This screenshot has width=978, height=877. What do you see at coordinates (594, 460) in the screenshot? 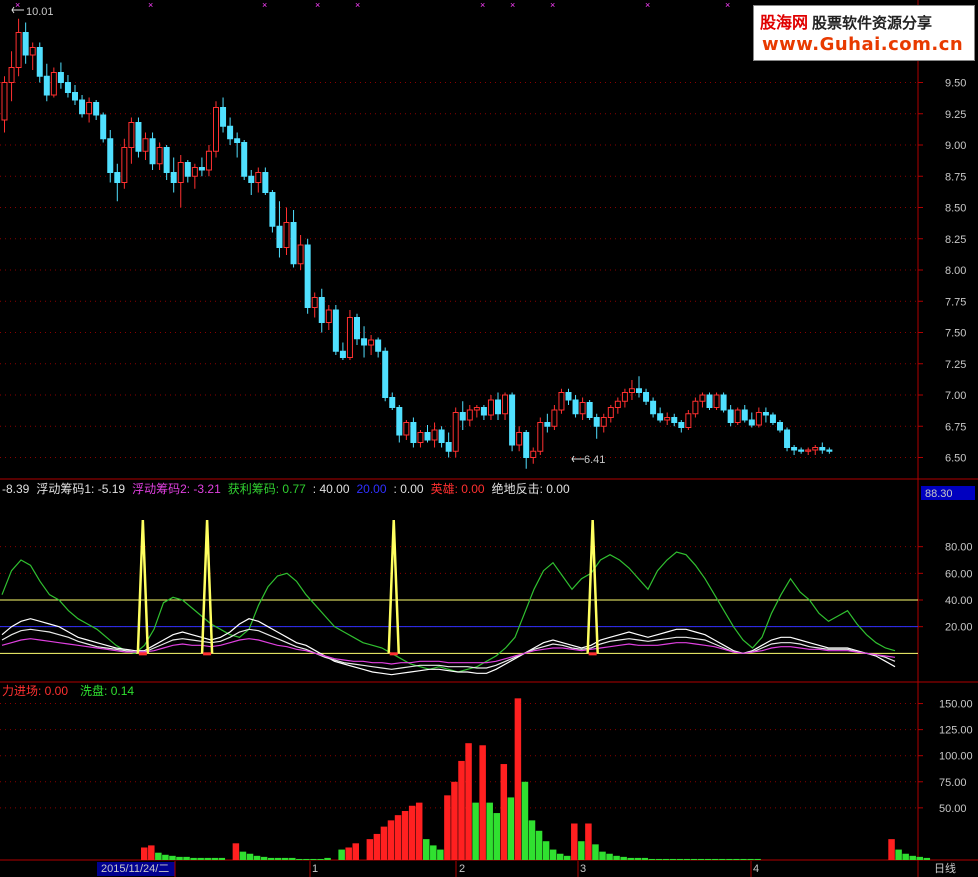
I see `low-price-label: 6.41` at bounding box center [594, 460].